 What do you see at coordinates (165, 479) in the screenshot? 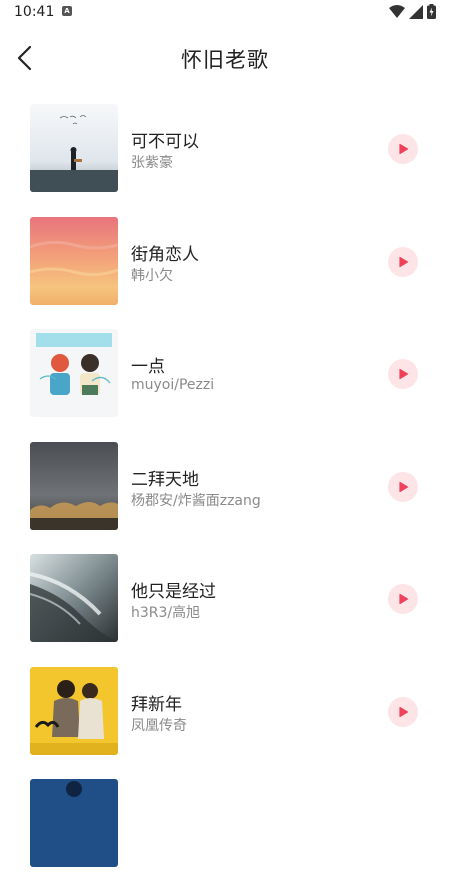
I see `song-title: 二拜天地` at bounding box center [165, 479].